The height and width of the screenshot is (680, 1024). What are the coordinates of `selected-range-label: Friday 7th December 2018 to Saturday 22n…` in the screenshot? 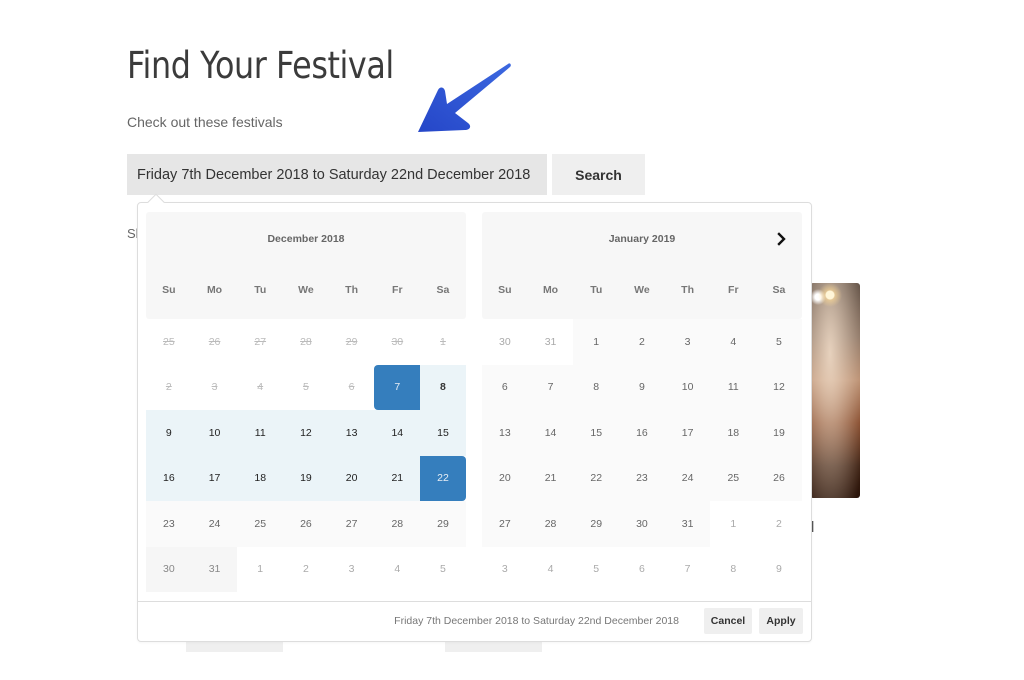 It's located at (536, 621).